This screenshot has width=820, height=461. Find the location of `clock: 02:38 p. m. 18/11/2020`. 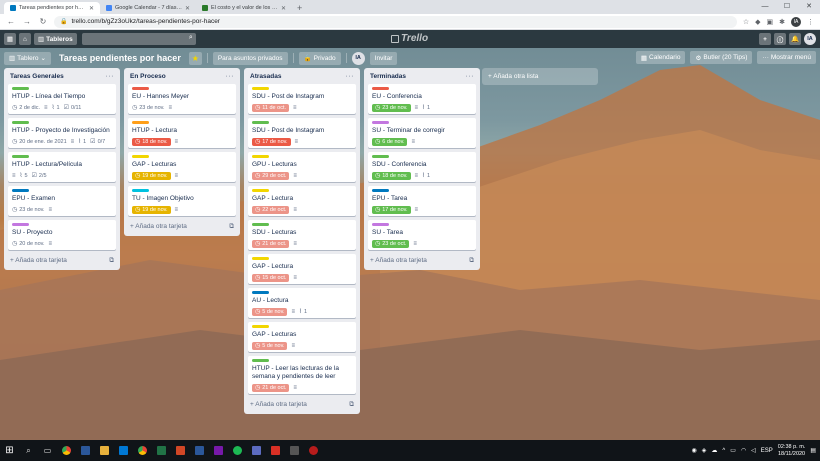

clock: 02:38 p. m. 18/11/2020 is located at coordinates (792, 451).